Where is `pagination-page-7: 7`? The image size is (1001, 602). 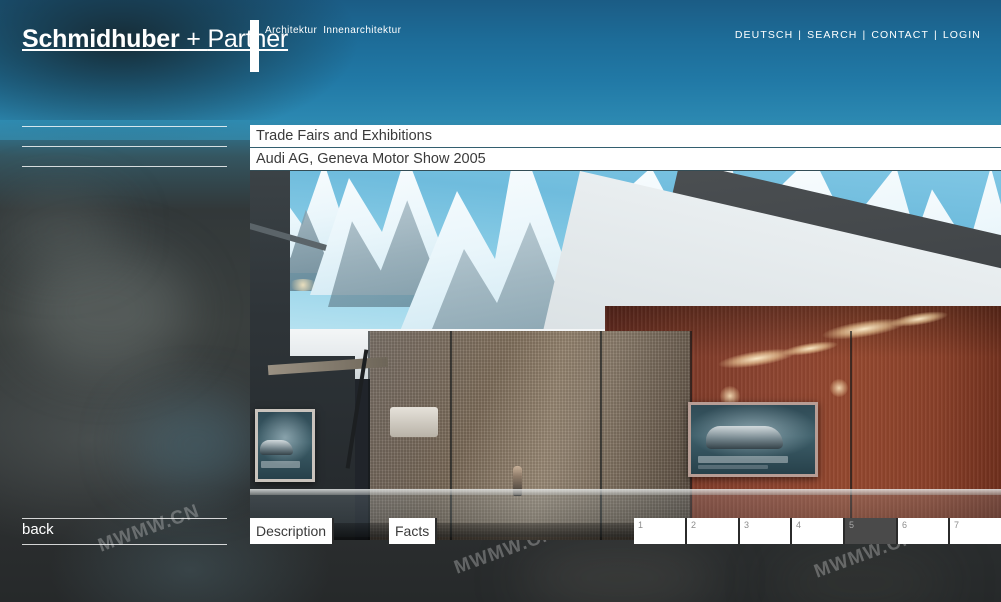
pagination-page-7: 7 is located at coordinates (975, 531).